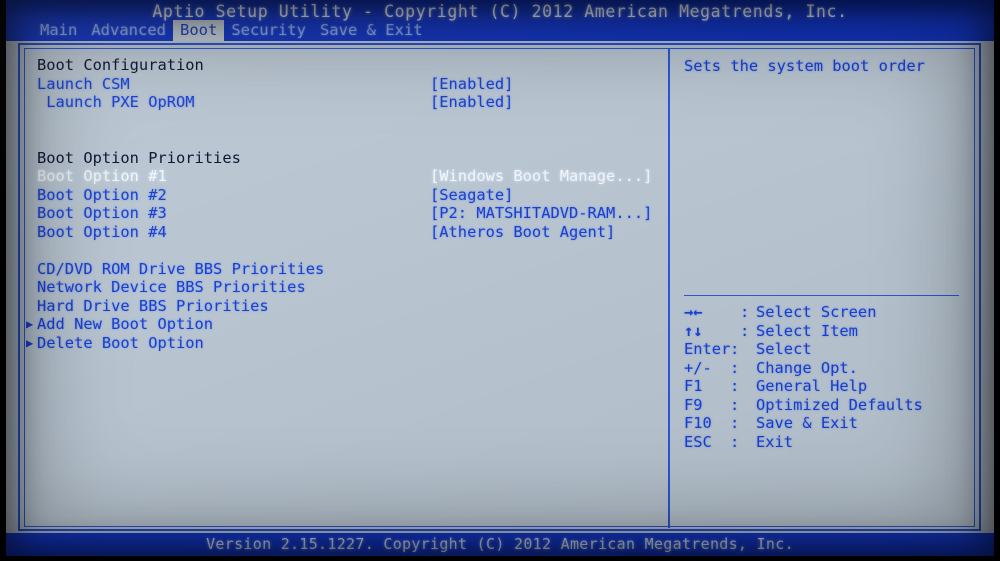  Describe the element at coordinates (807, 423) in the screenshot. I see `legend-action-6: Save & Exit` at that location.